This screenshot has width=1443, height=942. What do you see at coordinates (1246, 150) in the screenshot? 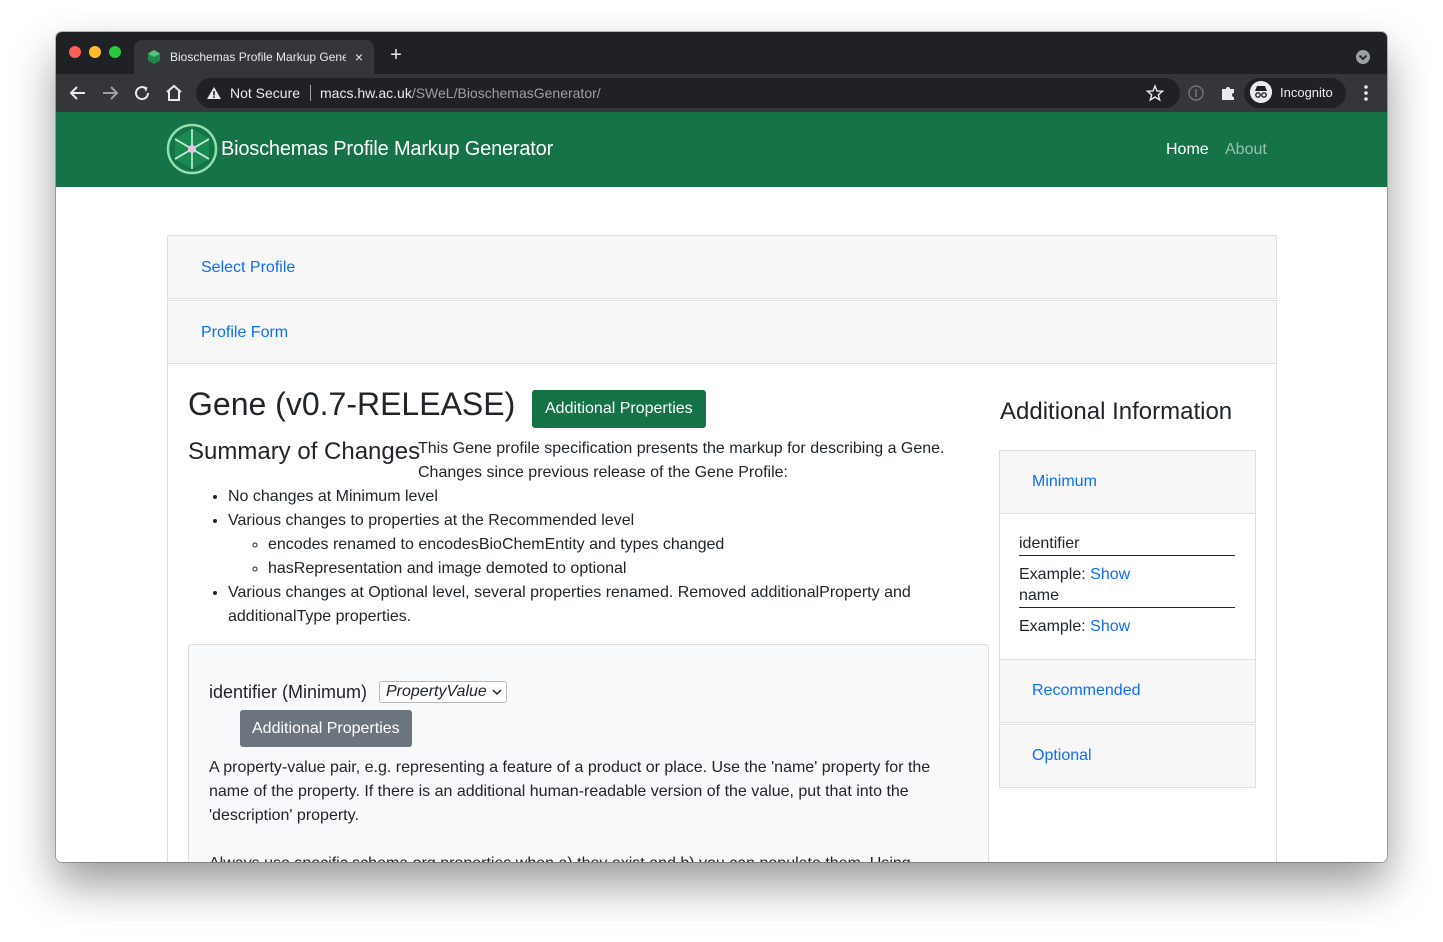
I see `nav-about-link: About` at bounding box center [1246, 150].